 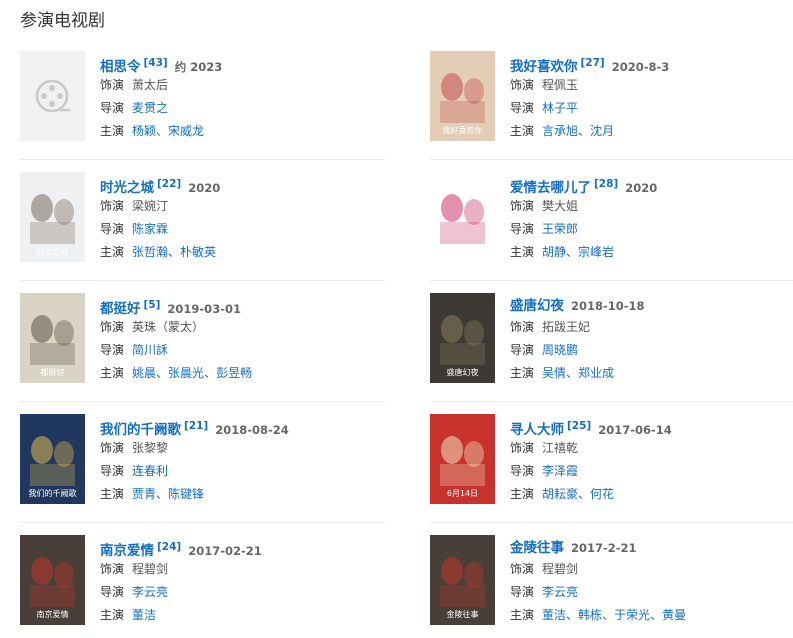 I want to click on poster-image: 金陵往事, so click(x=462, y=580).